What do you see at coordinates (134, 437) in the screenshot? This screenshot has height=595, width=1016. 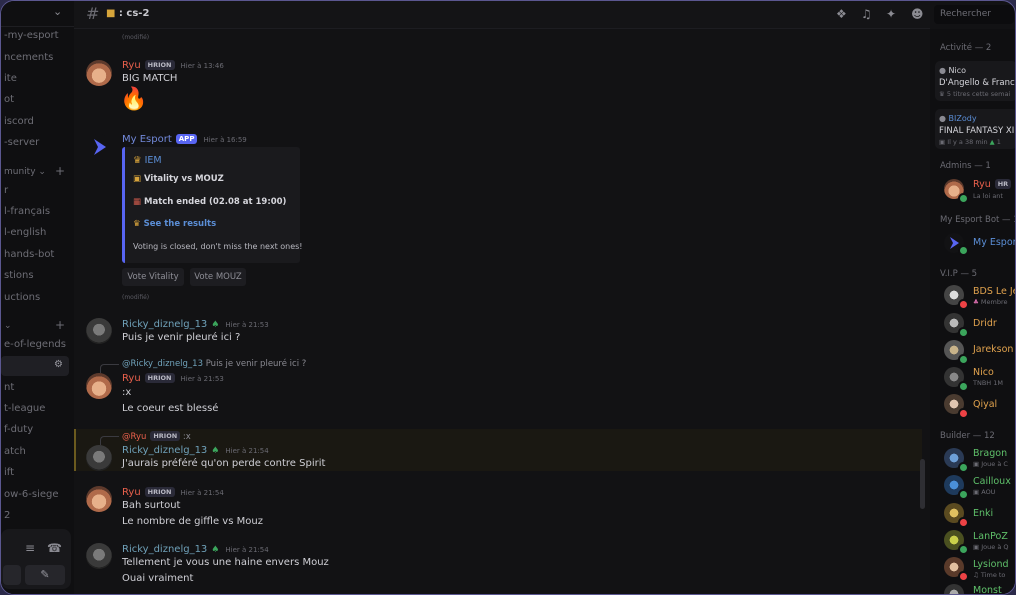 I see `reply-user: @Ryu` at bounding box center [134, 437].